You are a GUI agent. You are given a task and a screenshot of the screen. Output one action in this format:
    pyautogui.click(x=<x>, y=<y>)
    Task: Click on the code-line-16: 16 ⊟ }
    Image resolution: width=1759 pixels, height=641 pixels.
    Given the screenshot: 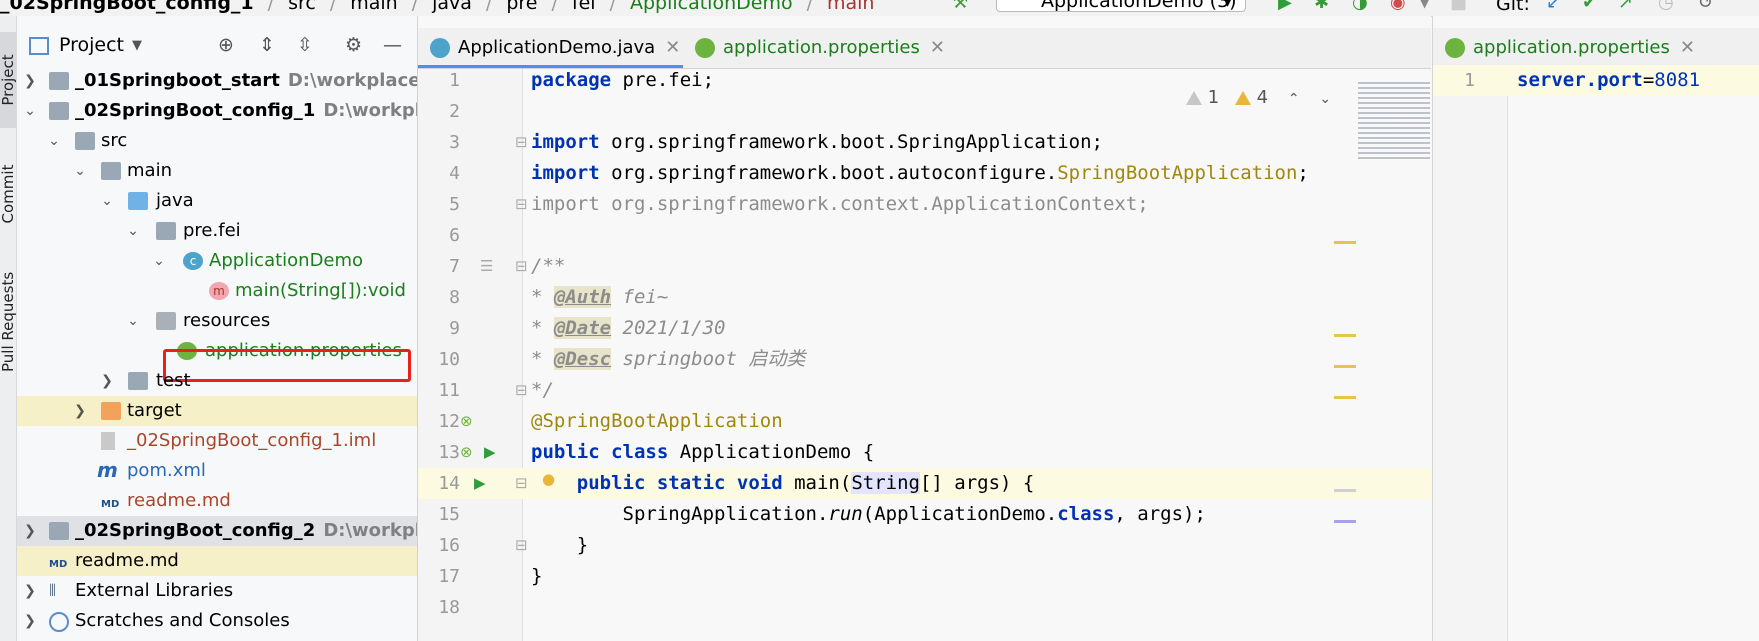 What is the action you would take?
    pyautogui.click(x=924, y=545)
    